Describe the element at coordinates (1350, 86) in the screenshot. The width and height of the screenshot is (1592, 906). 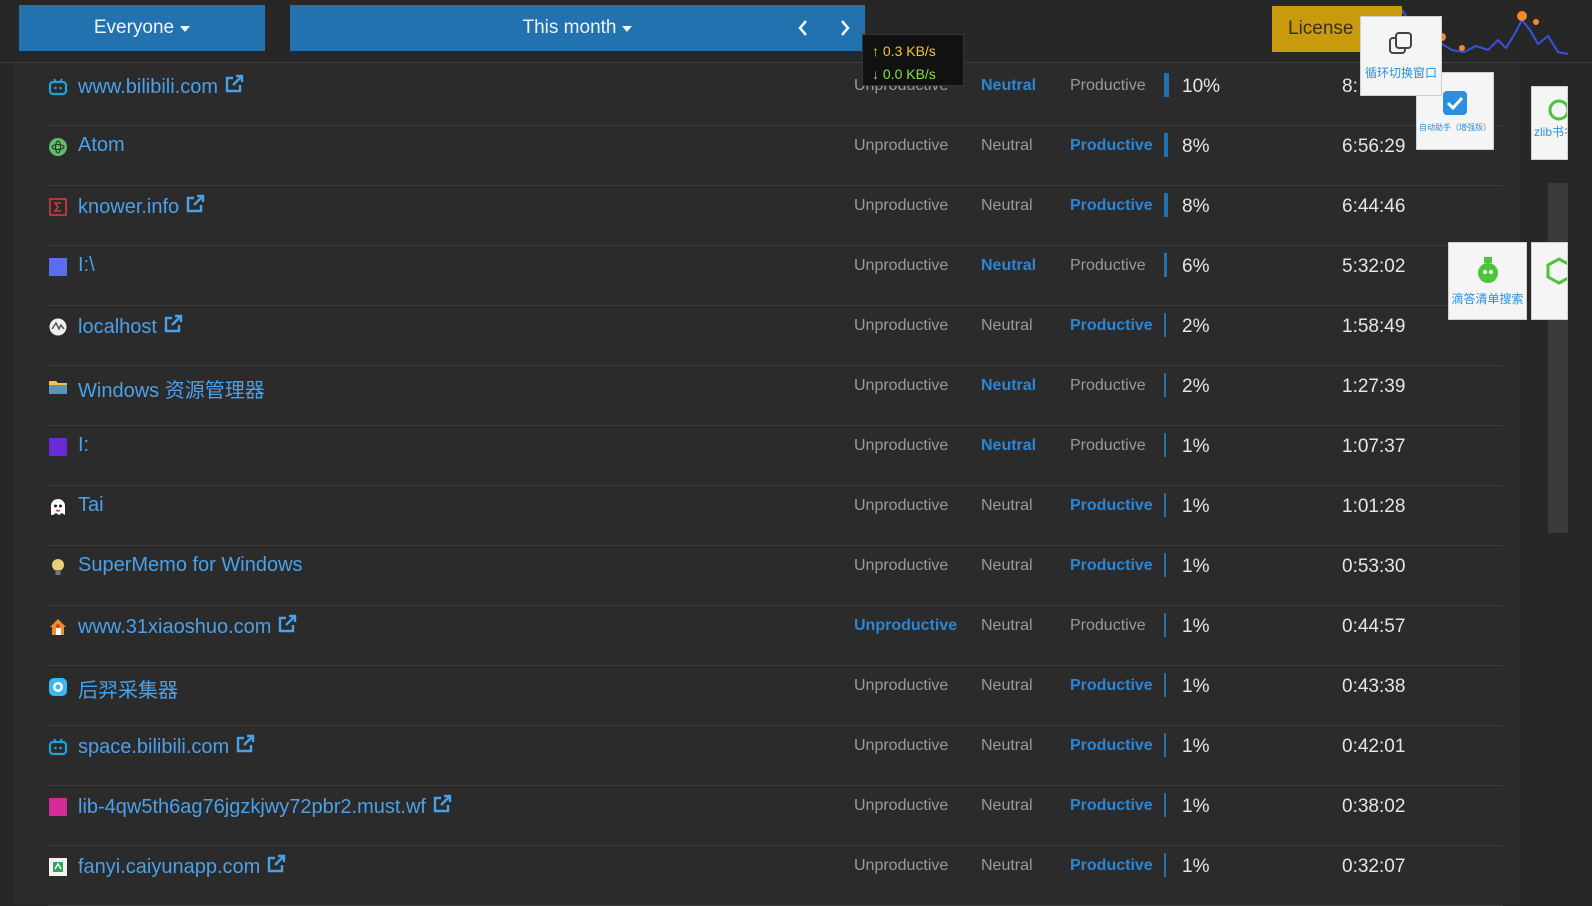
I see `usage-duration: 8:` at that location.